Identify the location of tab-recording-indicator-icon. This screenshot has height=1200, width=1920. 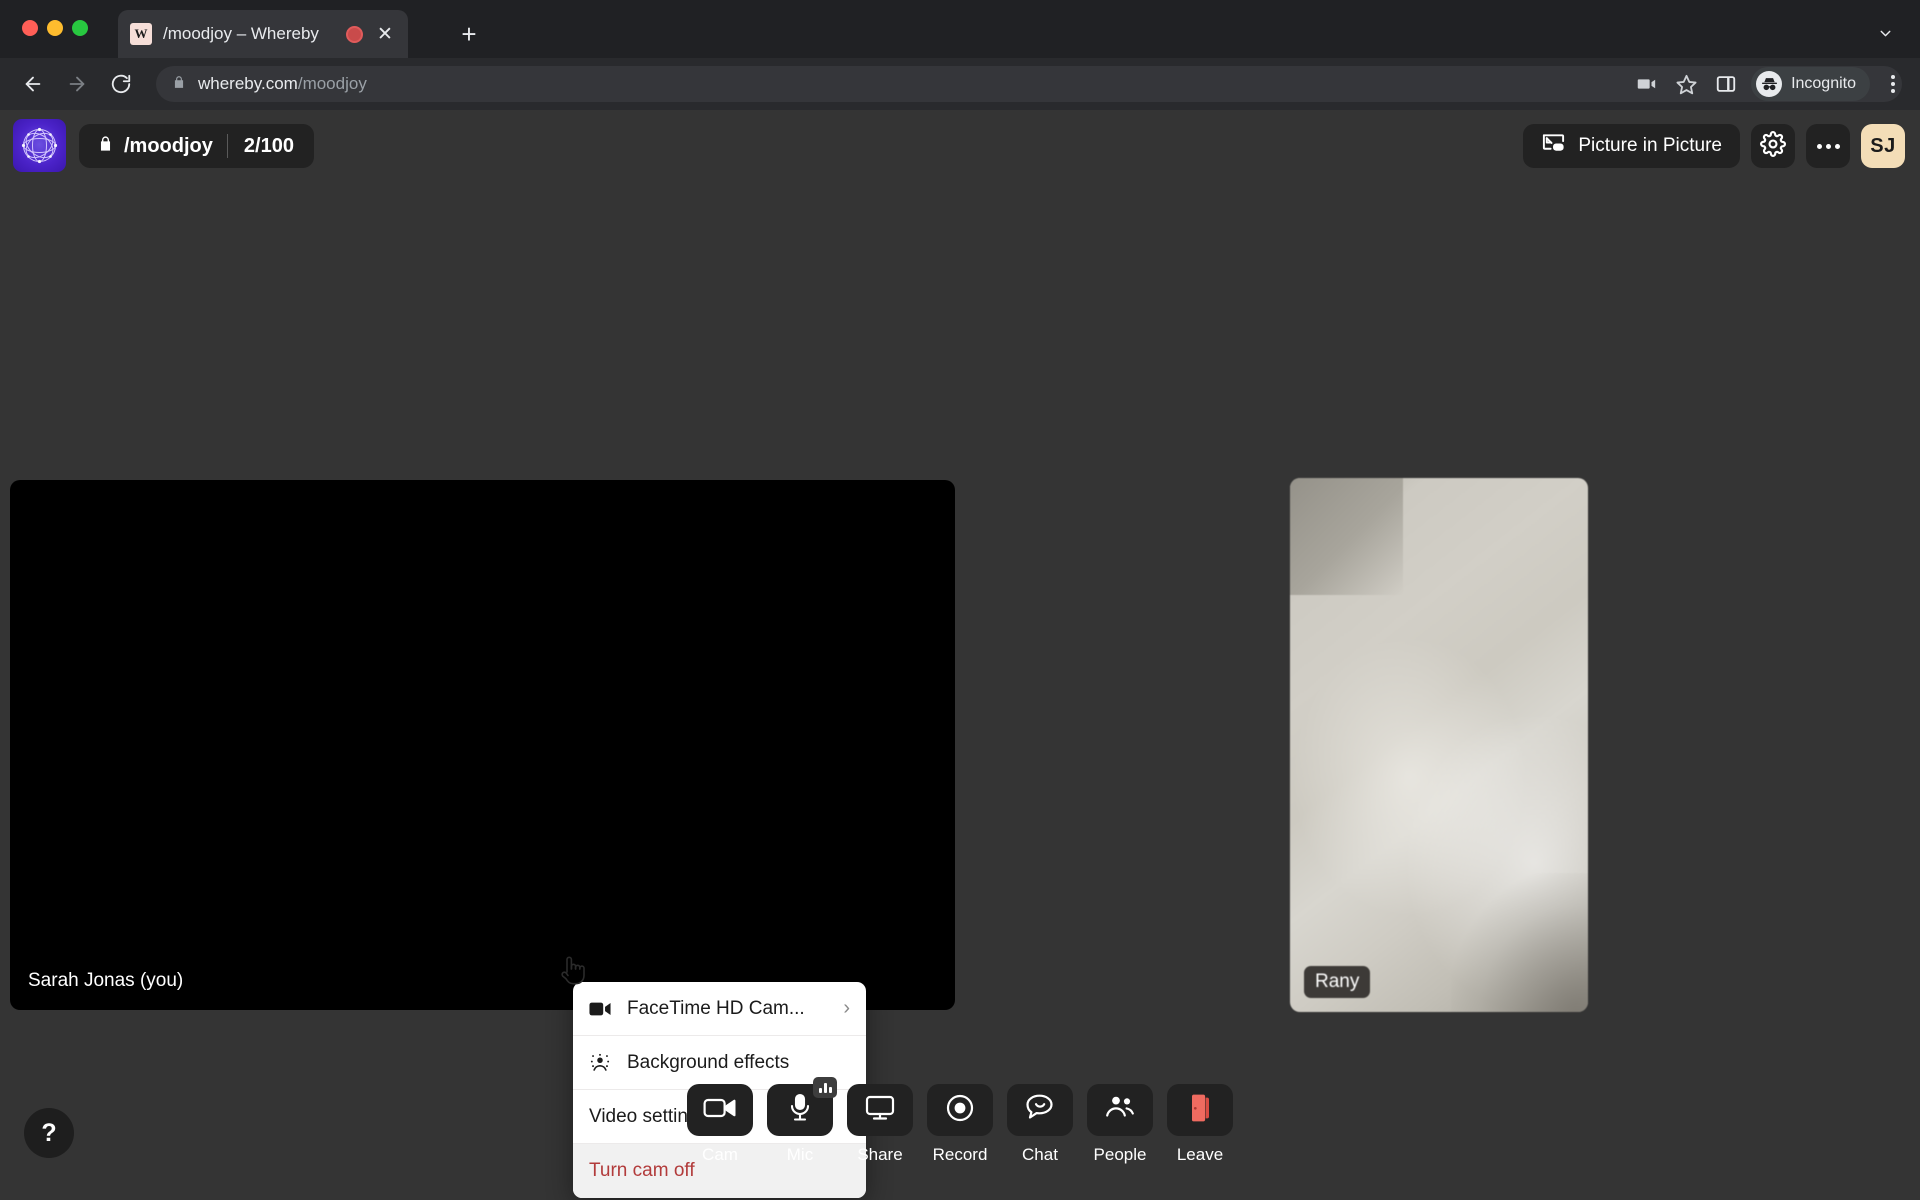
(354, 34).